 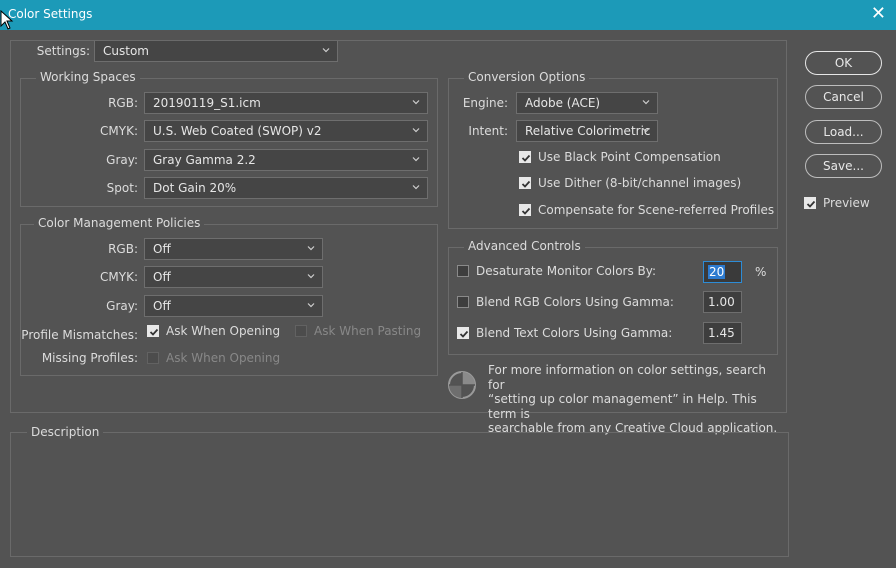 What do you see at coordinates (162, 306) in the screenshot?
I see `policy-gray-value: Off` at bounding box center [162, 306].